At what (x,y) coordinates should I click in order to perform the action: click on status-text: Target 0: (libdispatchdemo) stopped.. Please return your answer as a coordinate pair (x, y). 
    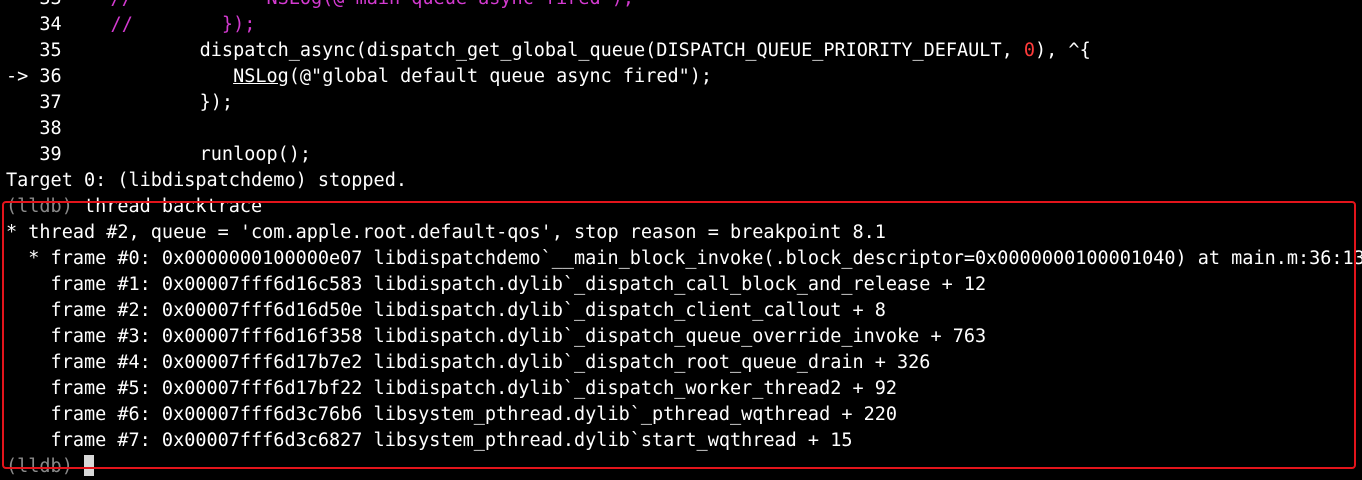
    Looking at the image, I should click on (206, 180).